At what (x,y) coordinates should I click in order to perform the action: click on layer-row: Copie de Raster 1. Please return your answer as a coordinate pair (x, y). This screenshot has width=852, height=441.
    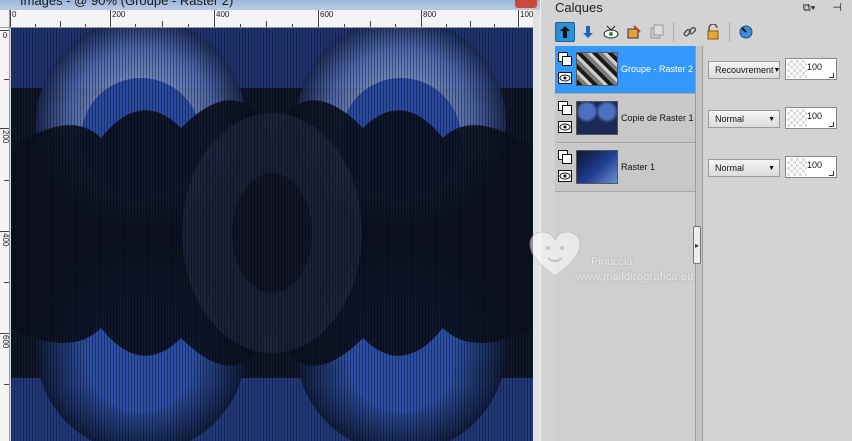
    Looking at the image, I should click on (625, 119).